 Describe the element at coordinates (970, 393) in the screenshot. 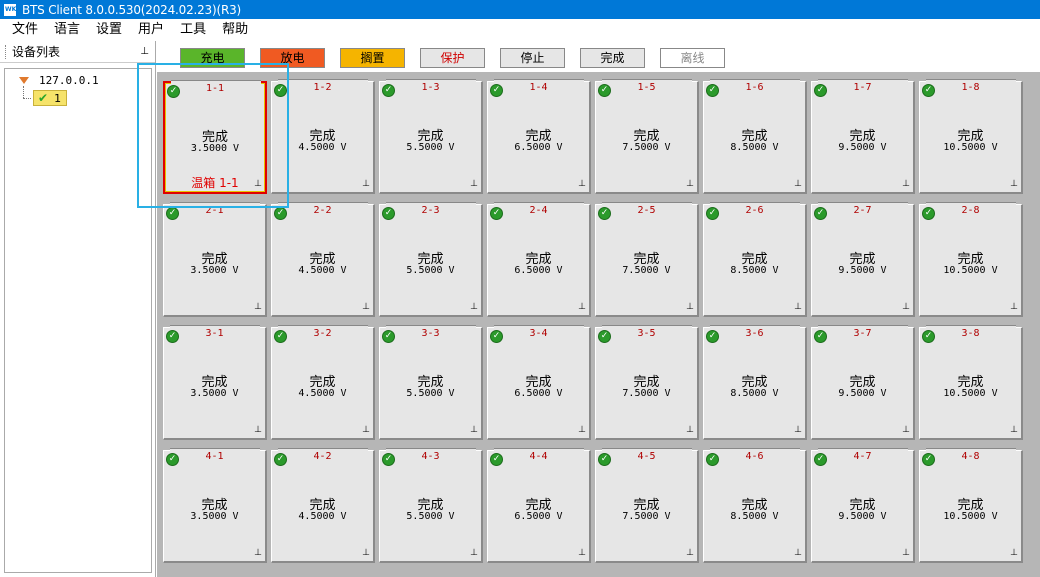

I see `channel-voltage: 10.5000 V` at that location.